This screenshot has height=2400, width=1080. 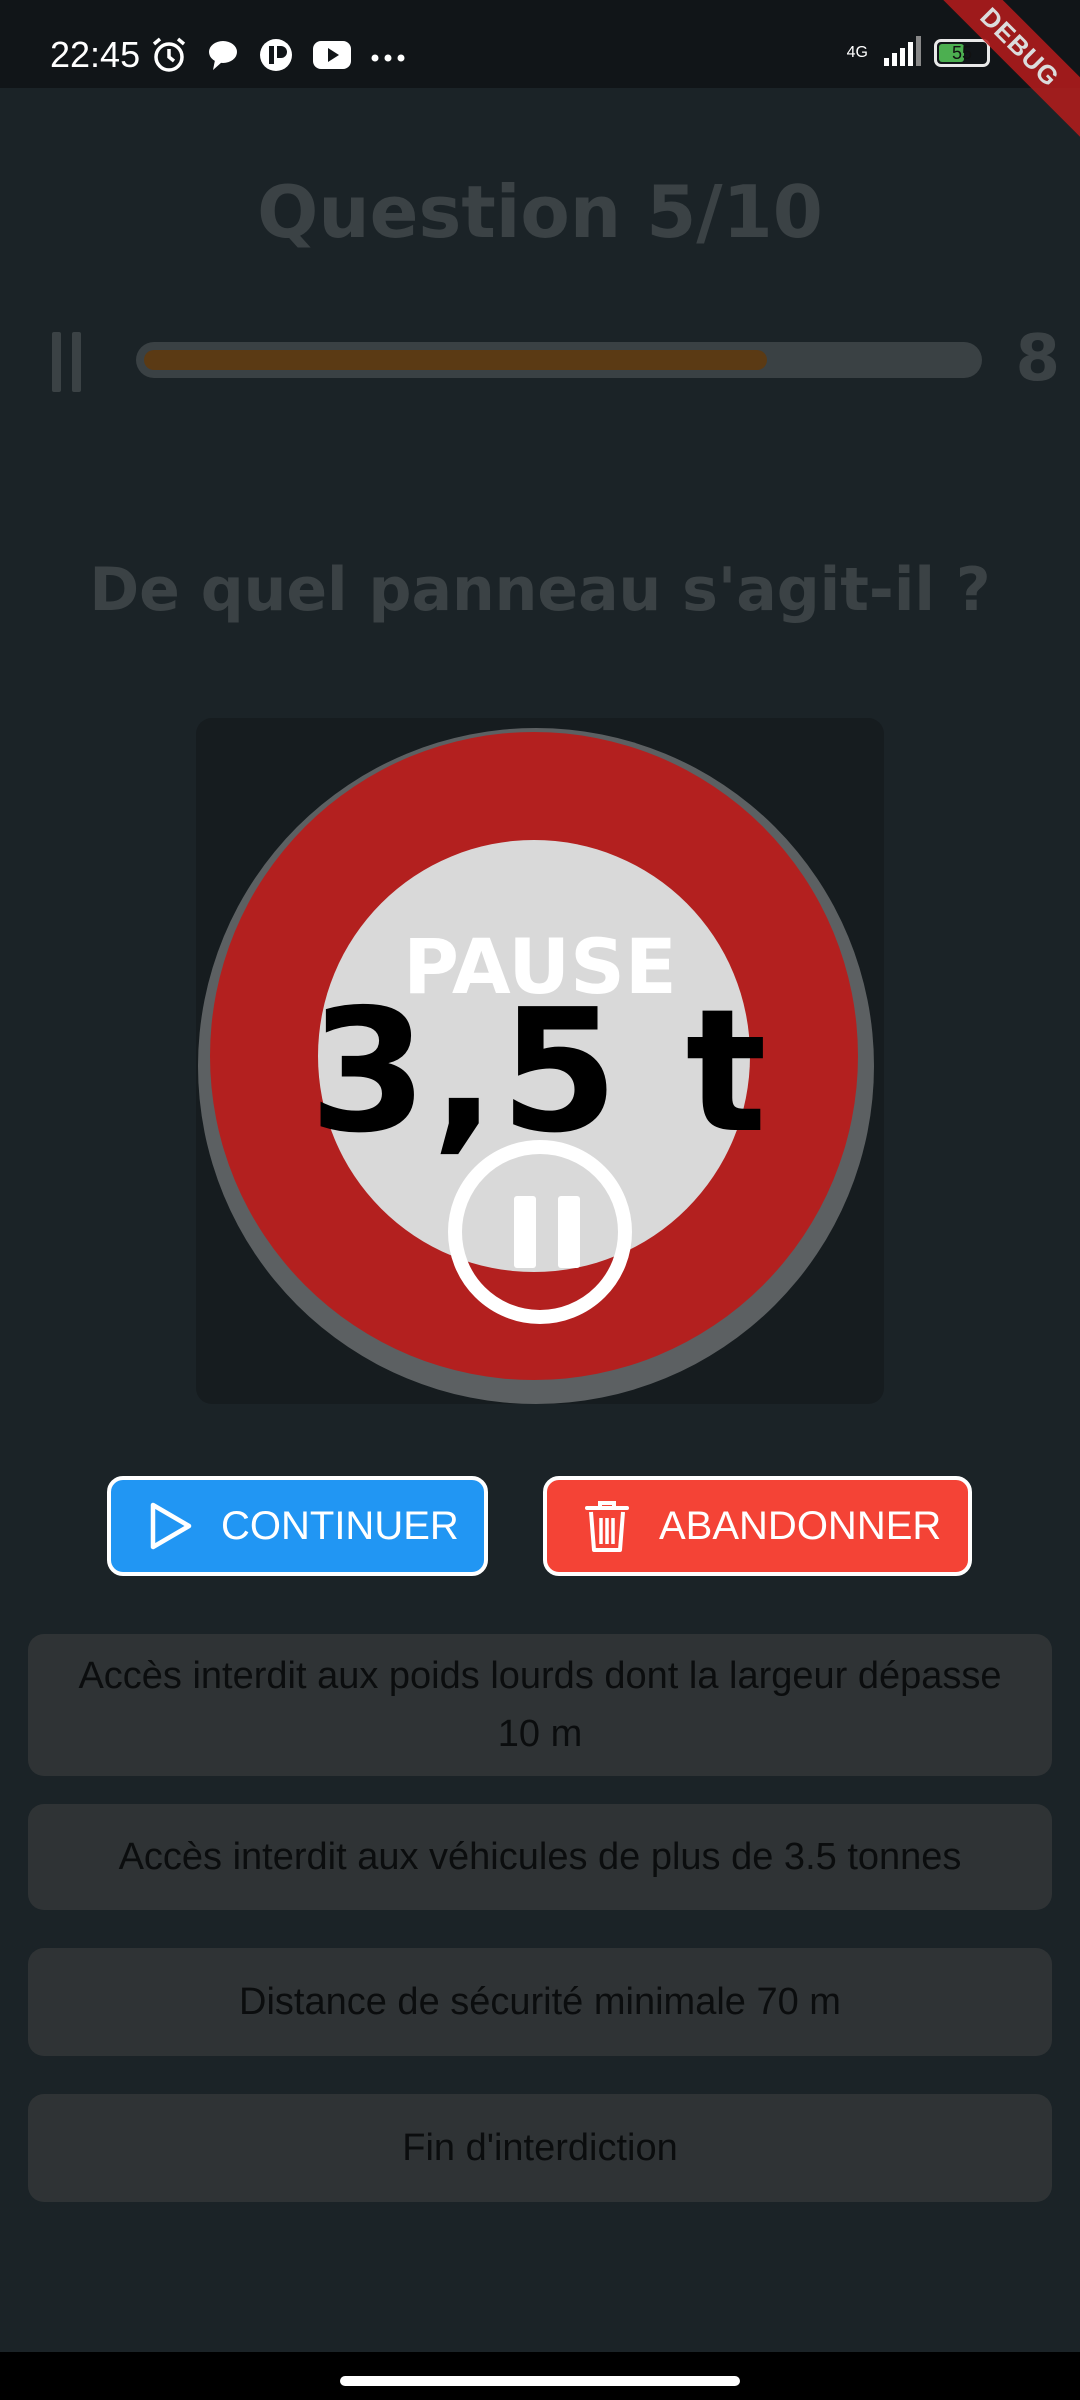 What do you see at coordinates (540, 2002) in the screenshot?
I see `answer-option-3: Distance de sécurité minimale 70 m` at bounding box center [540, 2002].